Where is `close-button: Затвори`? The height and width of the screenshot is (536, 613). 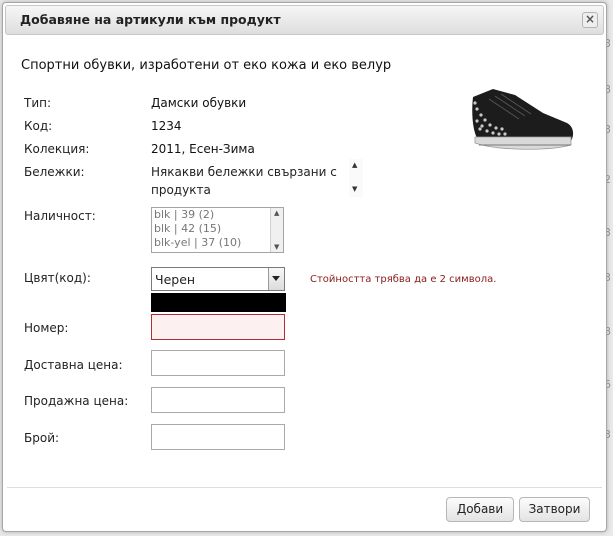
close-button: Затвори is located at coordinates (554, 509).